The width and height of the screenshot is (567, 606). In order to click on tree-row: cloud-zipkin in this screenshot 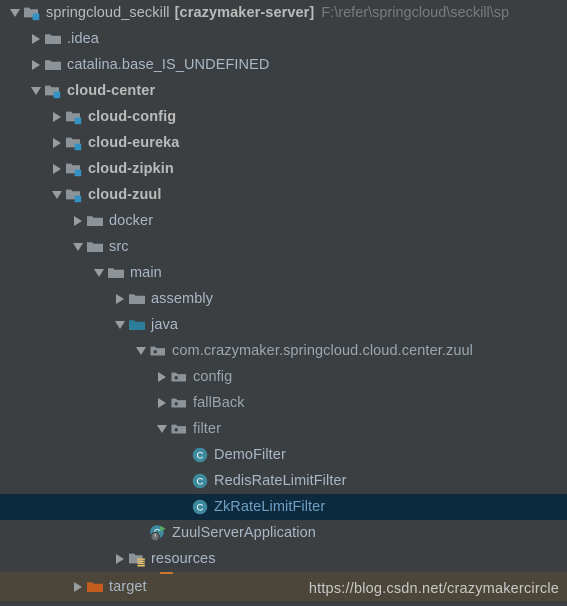, I will do `click(283, 169)`.